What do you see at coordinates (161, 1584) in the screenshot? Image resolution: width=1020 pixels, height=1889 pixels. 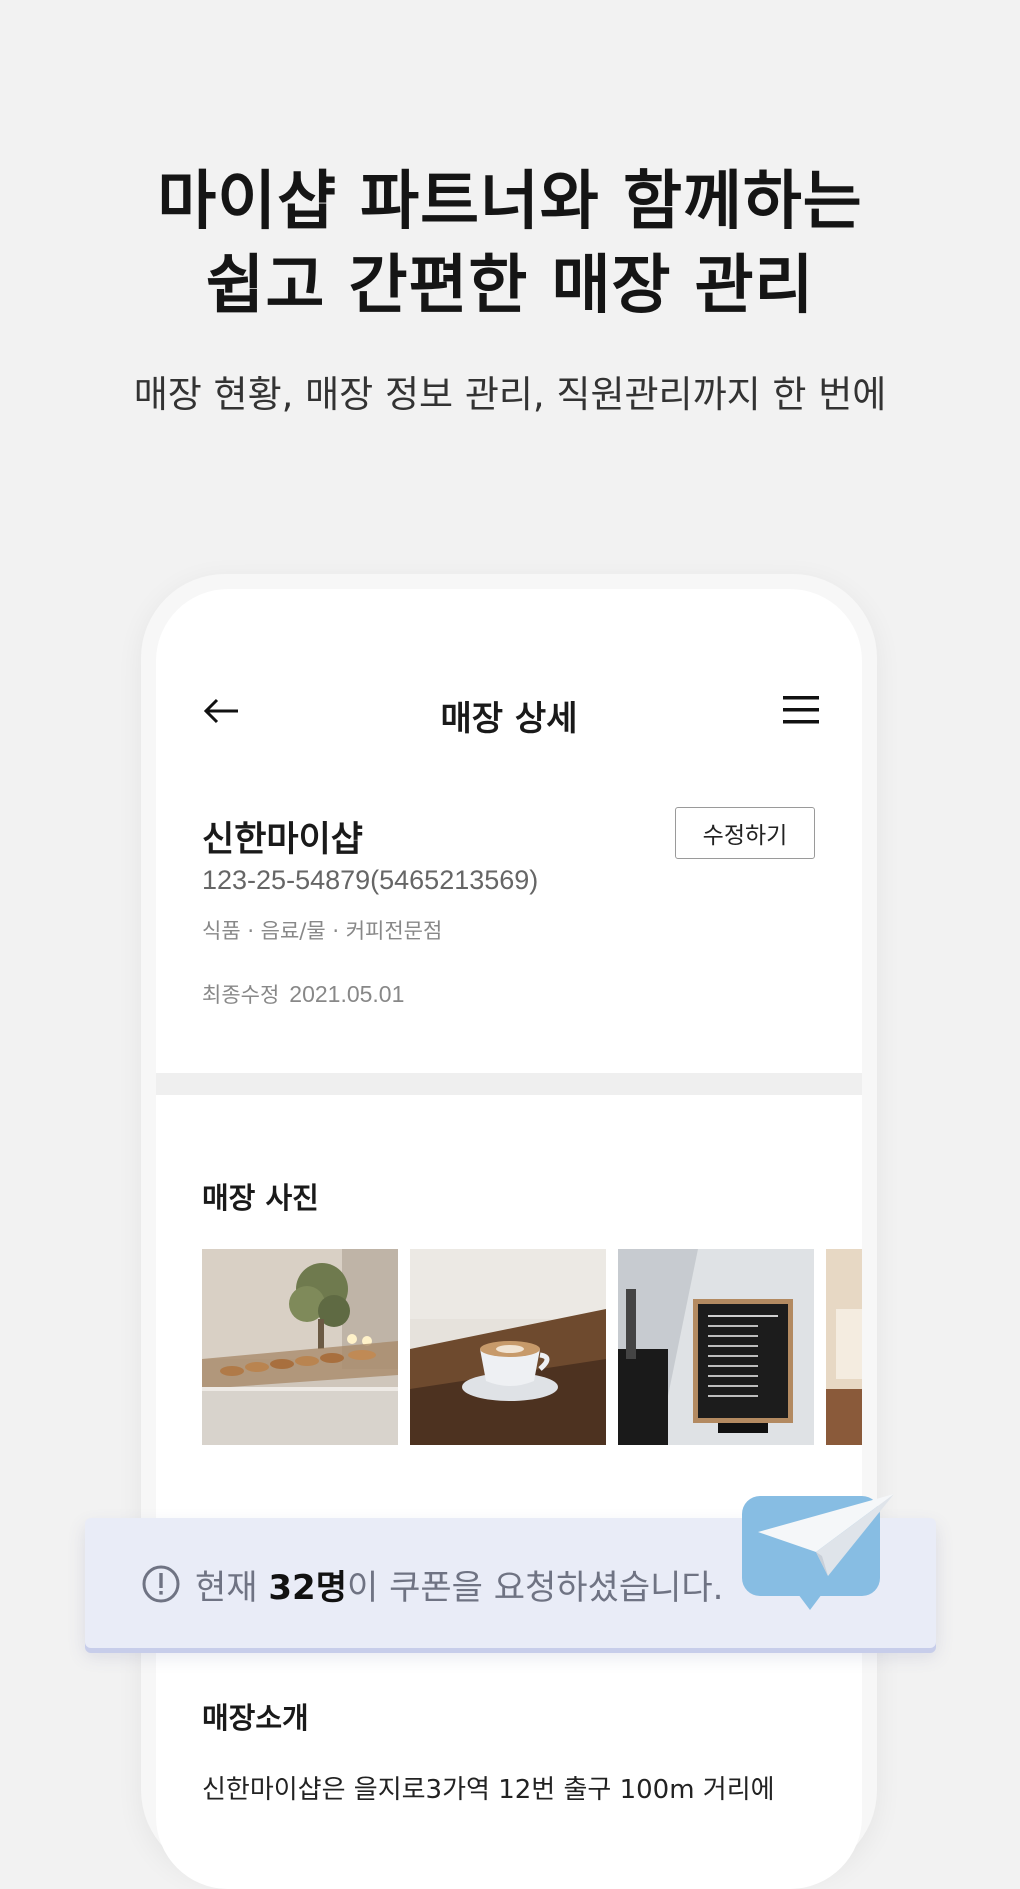 I see `alert-circle-icon` at bounding box center [161, 1584].